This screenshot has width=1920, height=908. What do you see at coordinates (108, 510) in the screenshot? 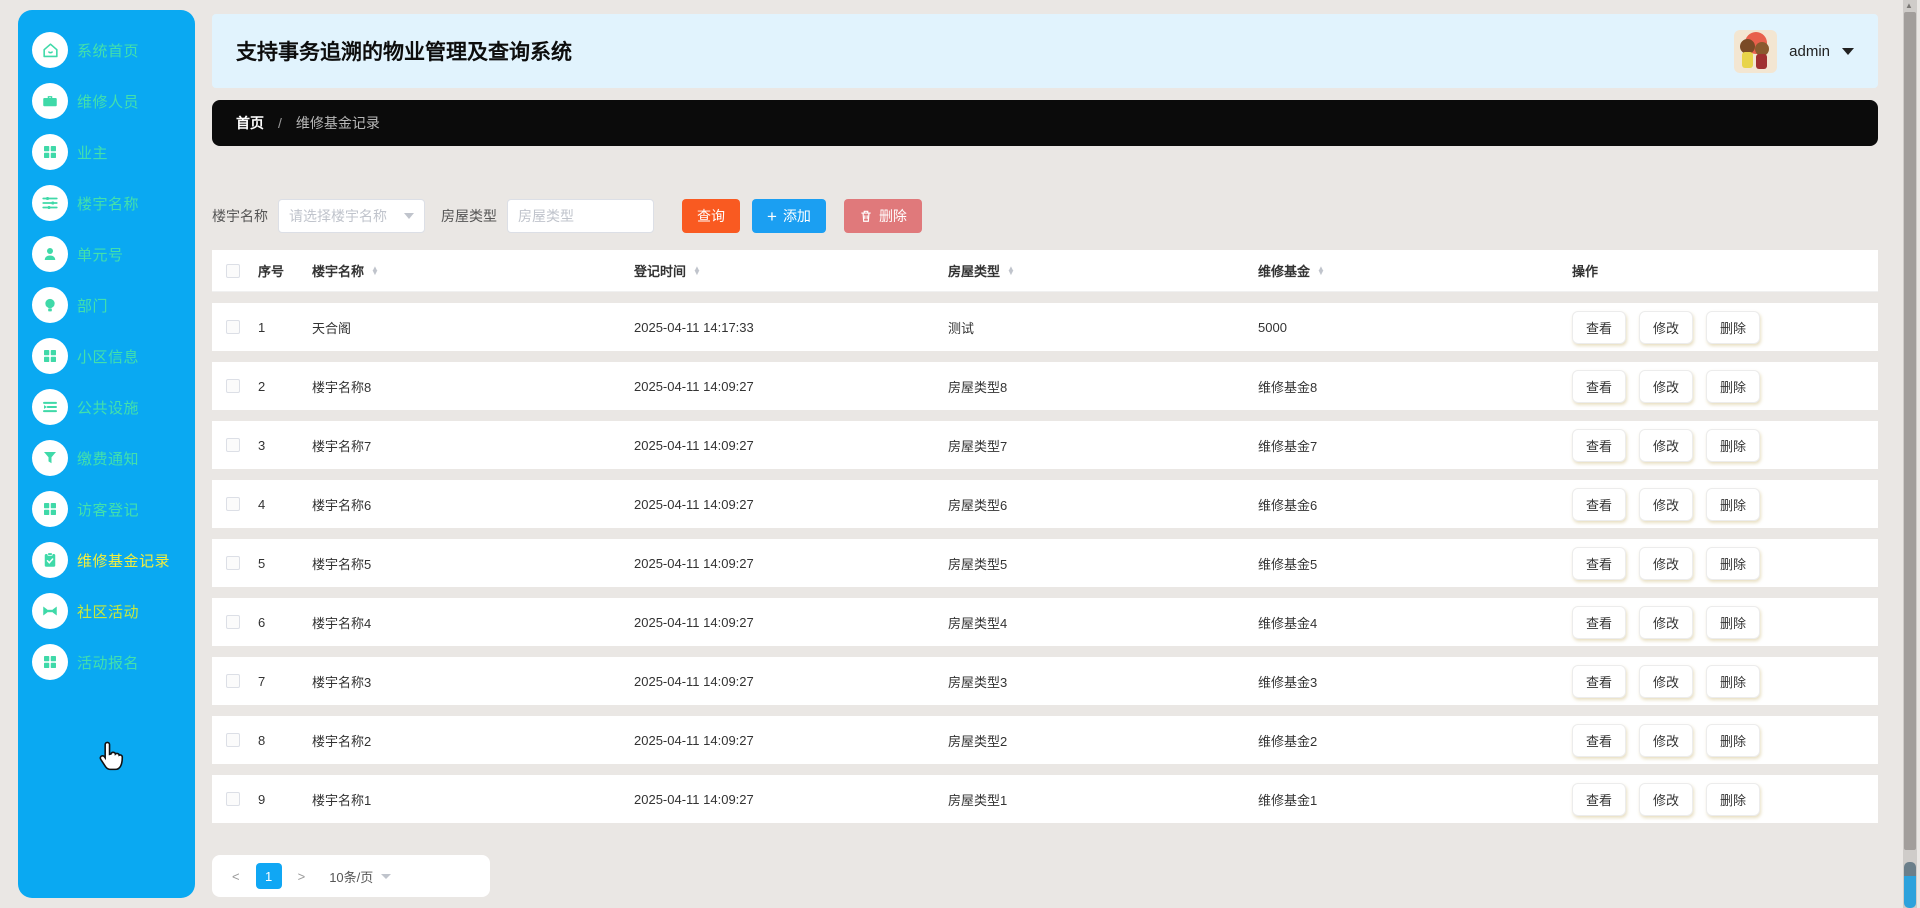
I see `sidebar-item-label: 访客登记` at bounding box center [108, 510].